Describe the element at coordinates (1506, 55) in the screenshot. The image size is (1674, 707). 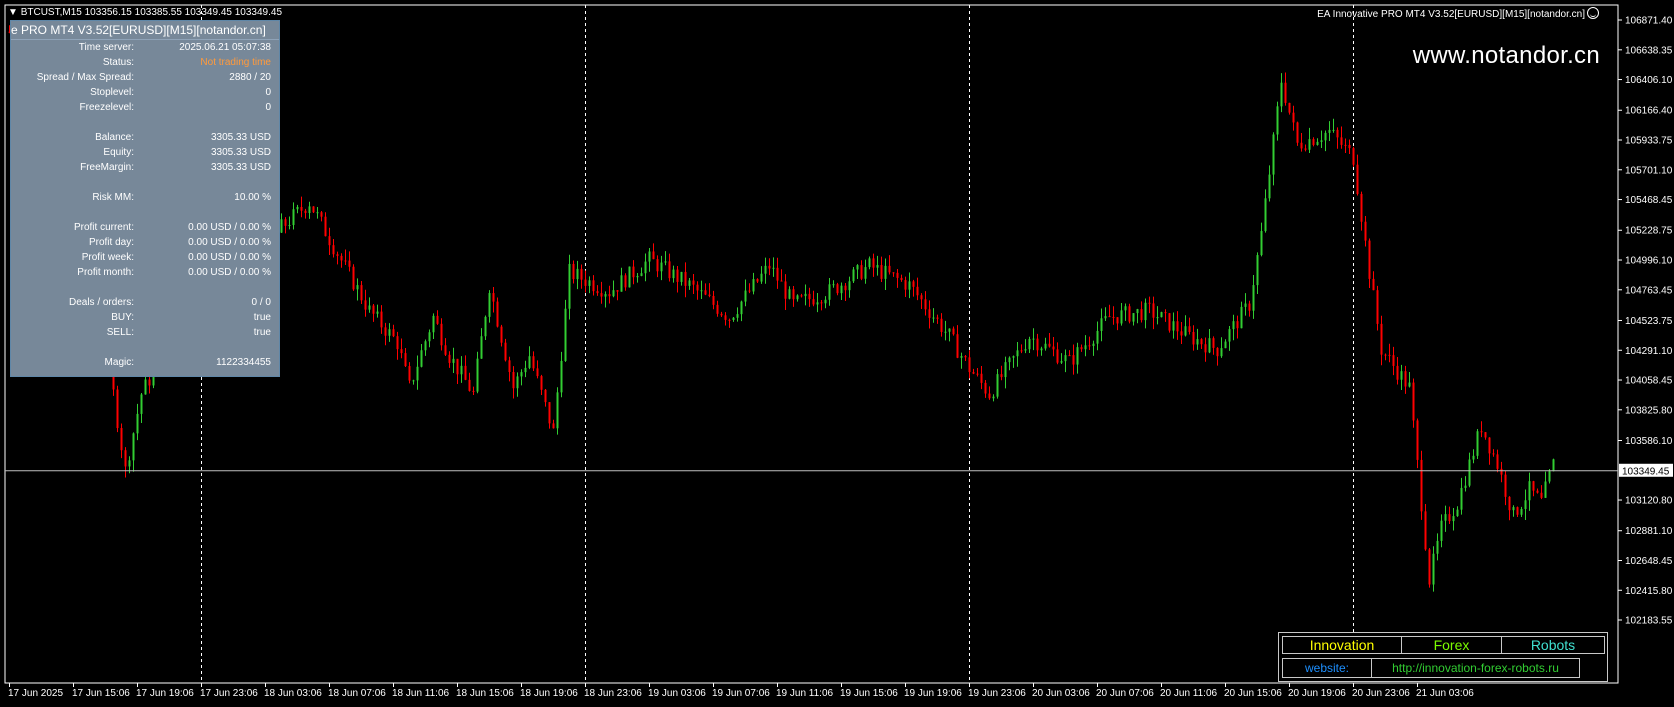
I see `watermark-text: www.notandor.cn` at that location.